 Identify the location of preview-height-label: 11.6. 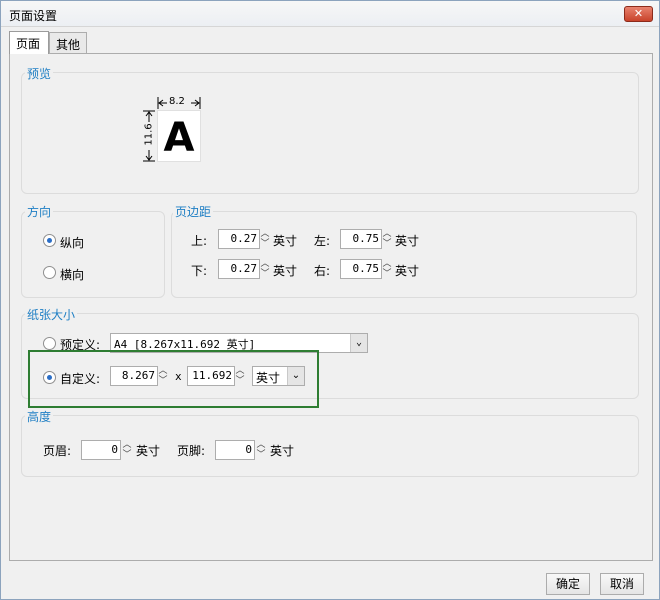
(149, 134).